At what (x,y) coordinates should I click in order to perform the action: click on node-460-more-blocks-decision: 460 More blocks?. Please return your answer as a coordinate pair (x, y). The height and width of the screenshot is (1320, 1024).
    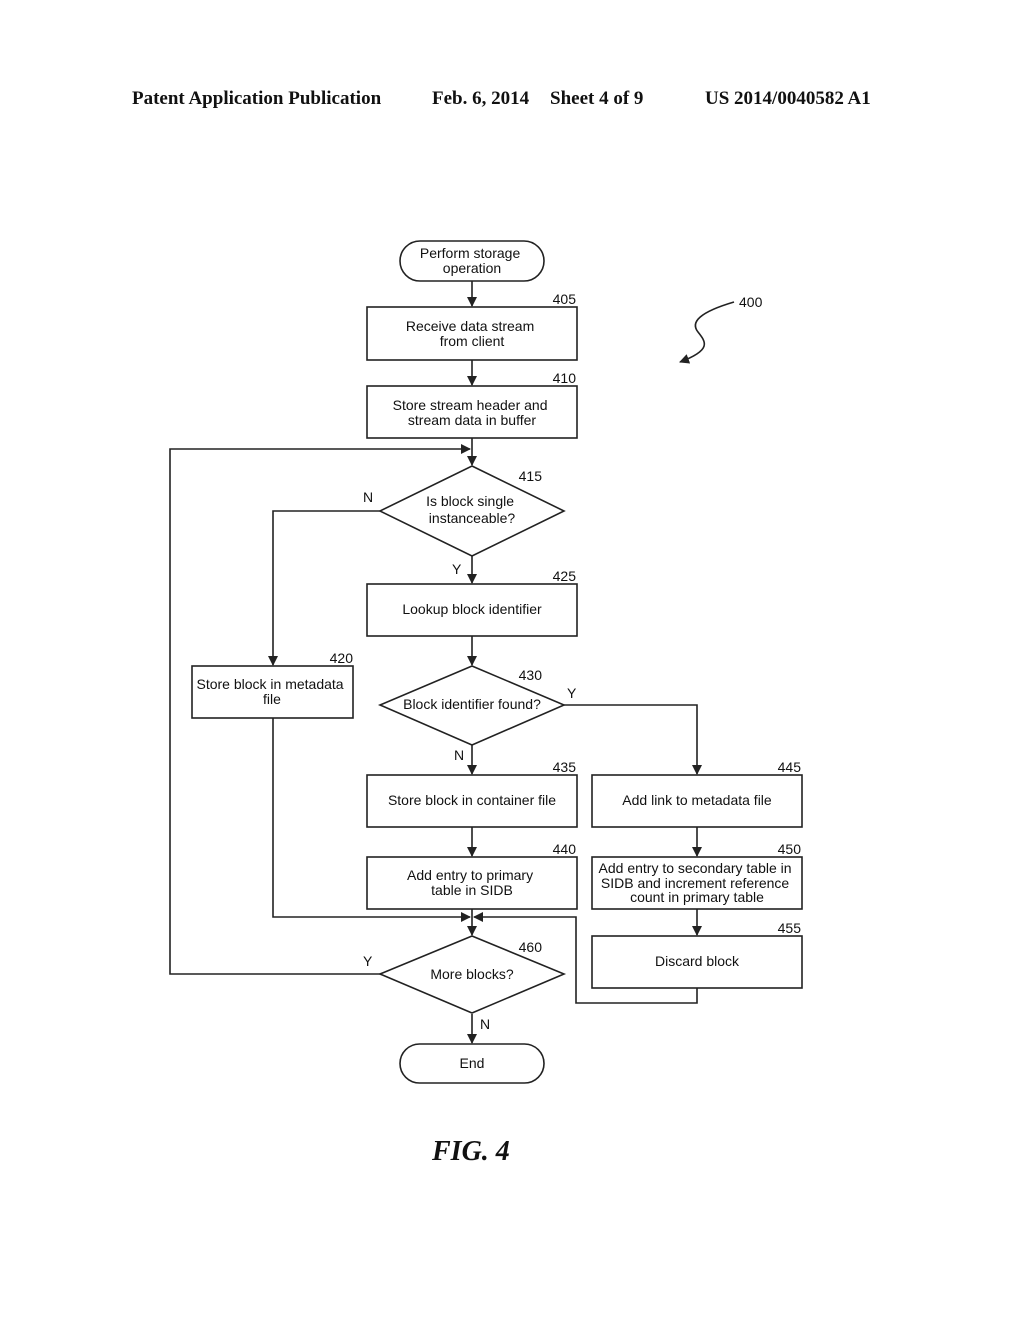
    Looking at the image, I should click on (472, 974).